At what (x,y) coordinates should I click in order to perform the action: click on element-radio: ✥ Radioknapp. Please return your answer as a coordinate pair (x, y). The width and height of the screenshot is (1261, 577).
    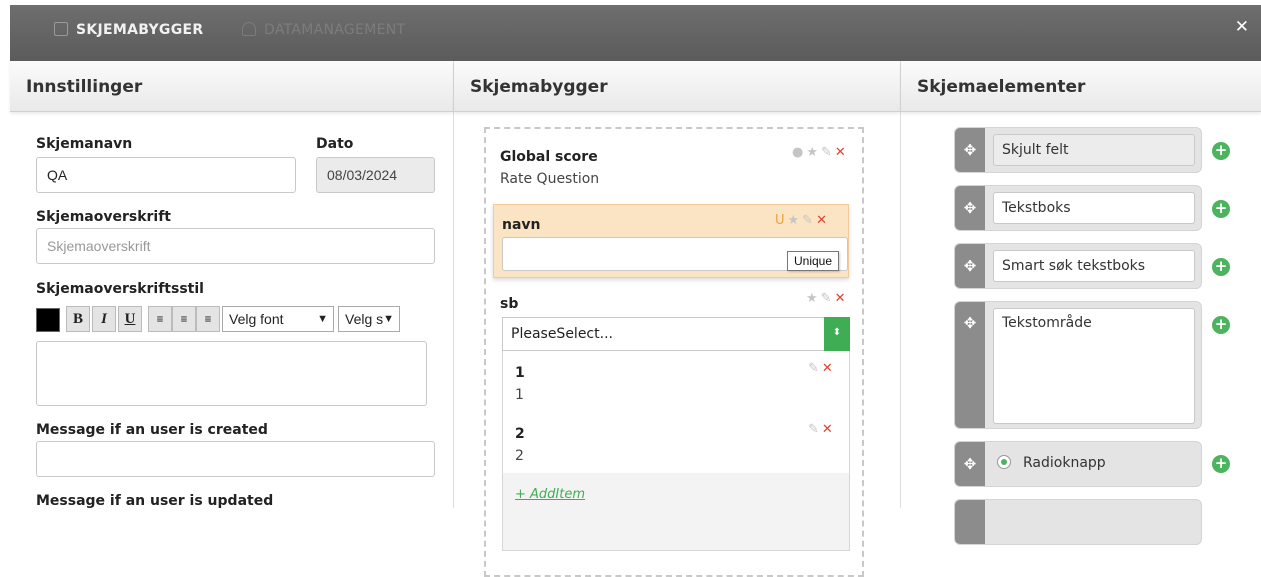
    Looking at the image, I should click on (1078, 464).